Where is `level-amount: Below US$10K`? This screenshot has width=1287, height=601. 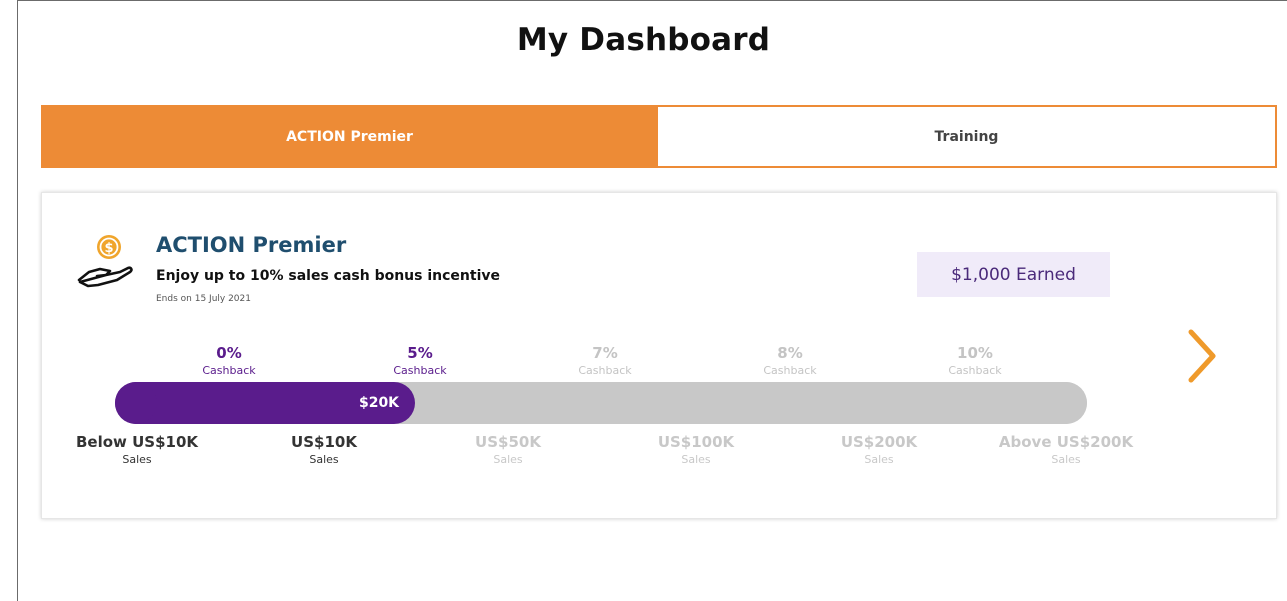
level-amount: Below US$10K is located at coordinates (137, 442).